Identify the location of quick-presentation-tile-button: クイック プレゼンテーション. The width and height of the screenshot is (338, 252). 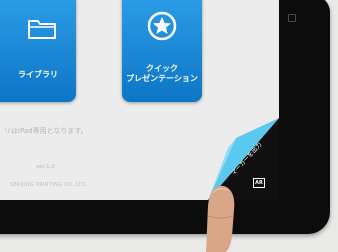
(162, 51).